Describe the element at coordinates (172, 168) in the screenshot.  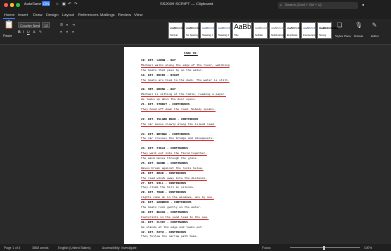
I see `script-line: Waves break against the rocks below.` at that location.